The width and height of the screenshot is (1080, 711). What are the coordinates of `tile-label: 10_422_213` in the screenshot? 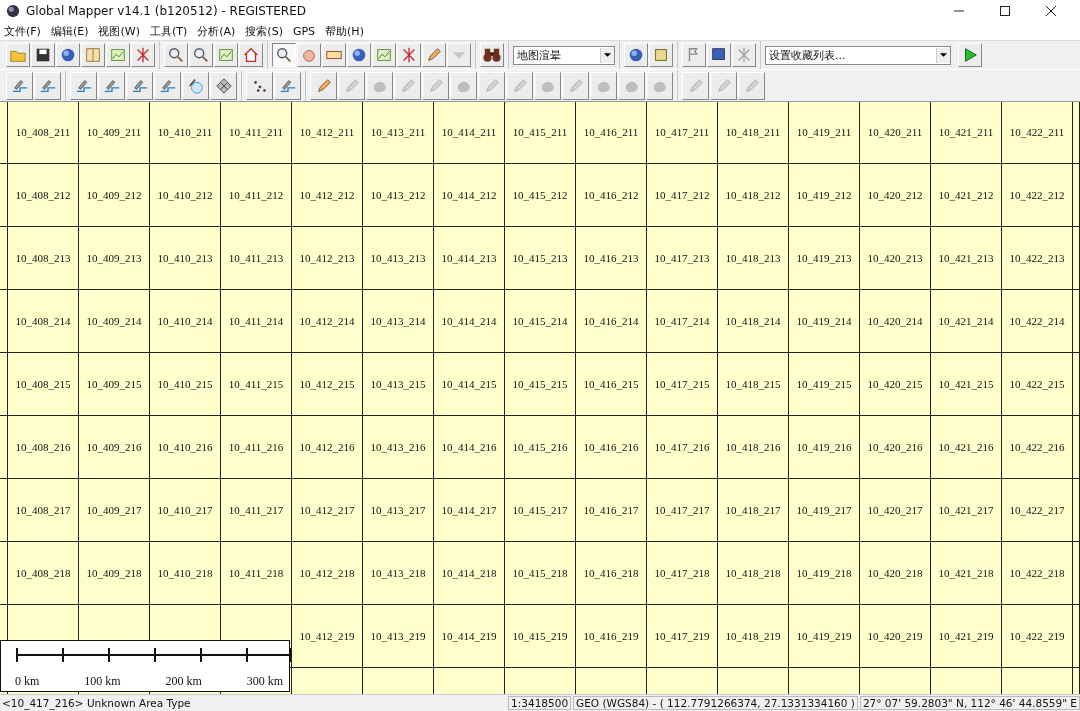 It's located at (1037, 258).